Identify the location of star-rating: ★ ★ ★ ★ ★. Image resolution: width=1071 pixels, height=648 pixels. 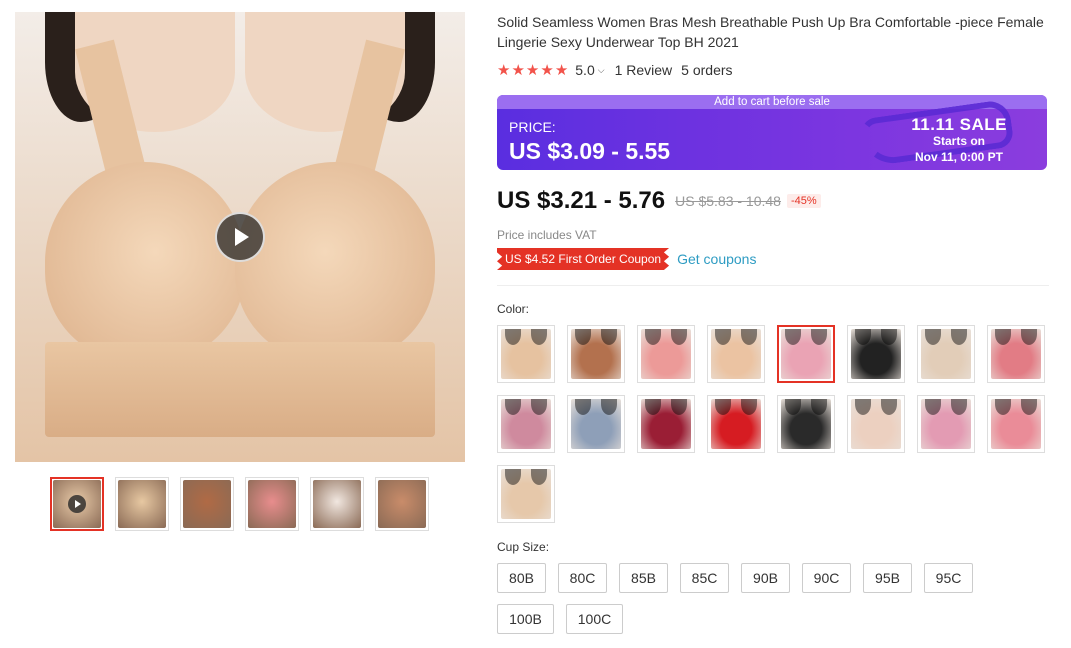
(532, 70).